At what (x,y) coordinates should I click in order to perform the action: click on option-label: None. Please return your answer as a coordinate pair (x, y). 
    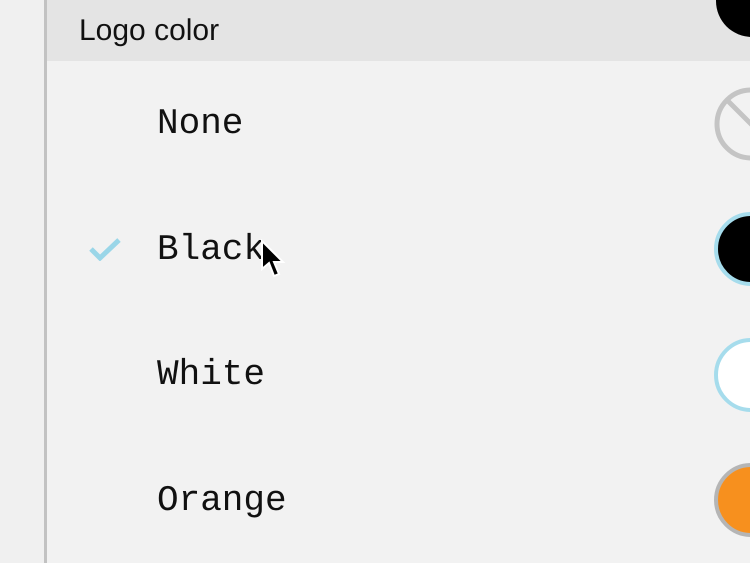
    Looking at the image, I should click on (200, 123).